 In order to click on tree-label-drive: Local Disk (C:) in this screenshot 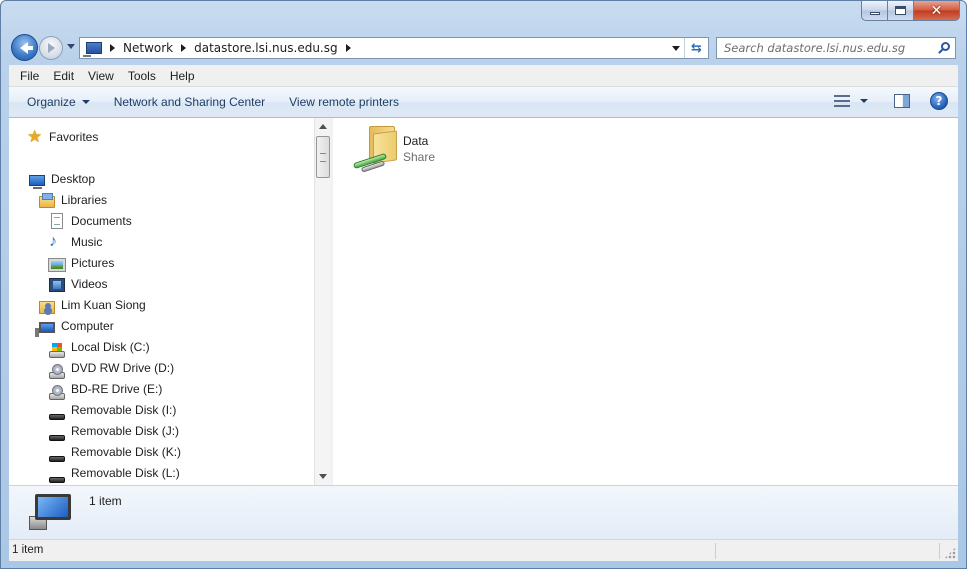, I will do `click(110, 347)`.